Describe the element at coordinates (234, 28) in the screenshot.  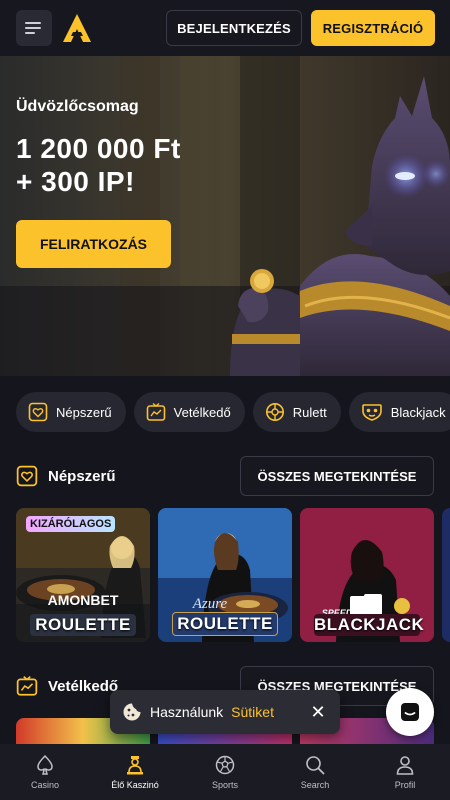
I see `login-button: BEJELENTKEZÉS` at that location.